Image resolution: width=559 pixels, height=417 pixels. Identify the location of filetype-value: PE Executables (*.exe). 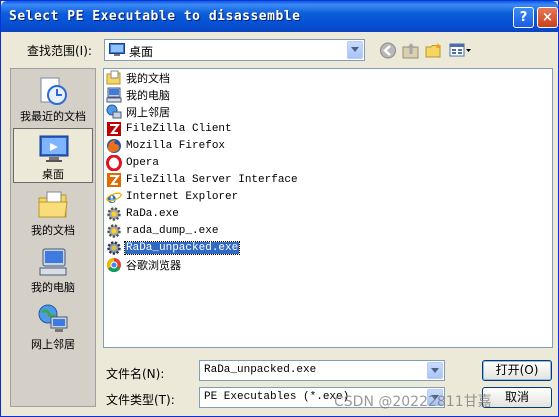
(277, 397).